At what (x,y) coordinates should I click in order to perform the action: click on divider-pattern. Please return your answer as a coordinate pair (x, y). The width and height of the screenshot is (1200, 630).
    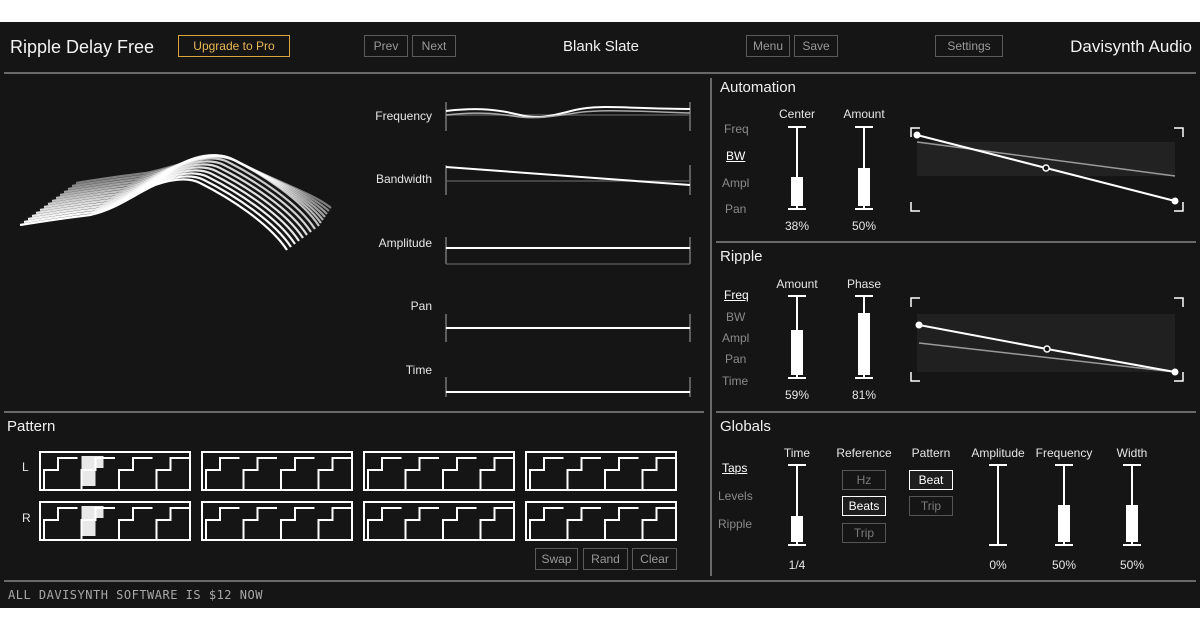
    Looking at the image, I should click on (354, 412).